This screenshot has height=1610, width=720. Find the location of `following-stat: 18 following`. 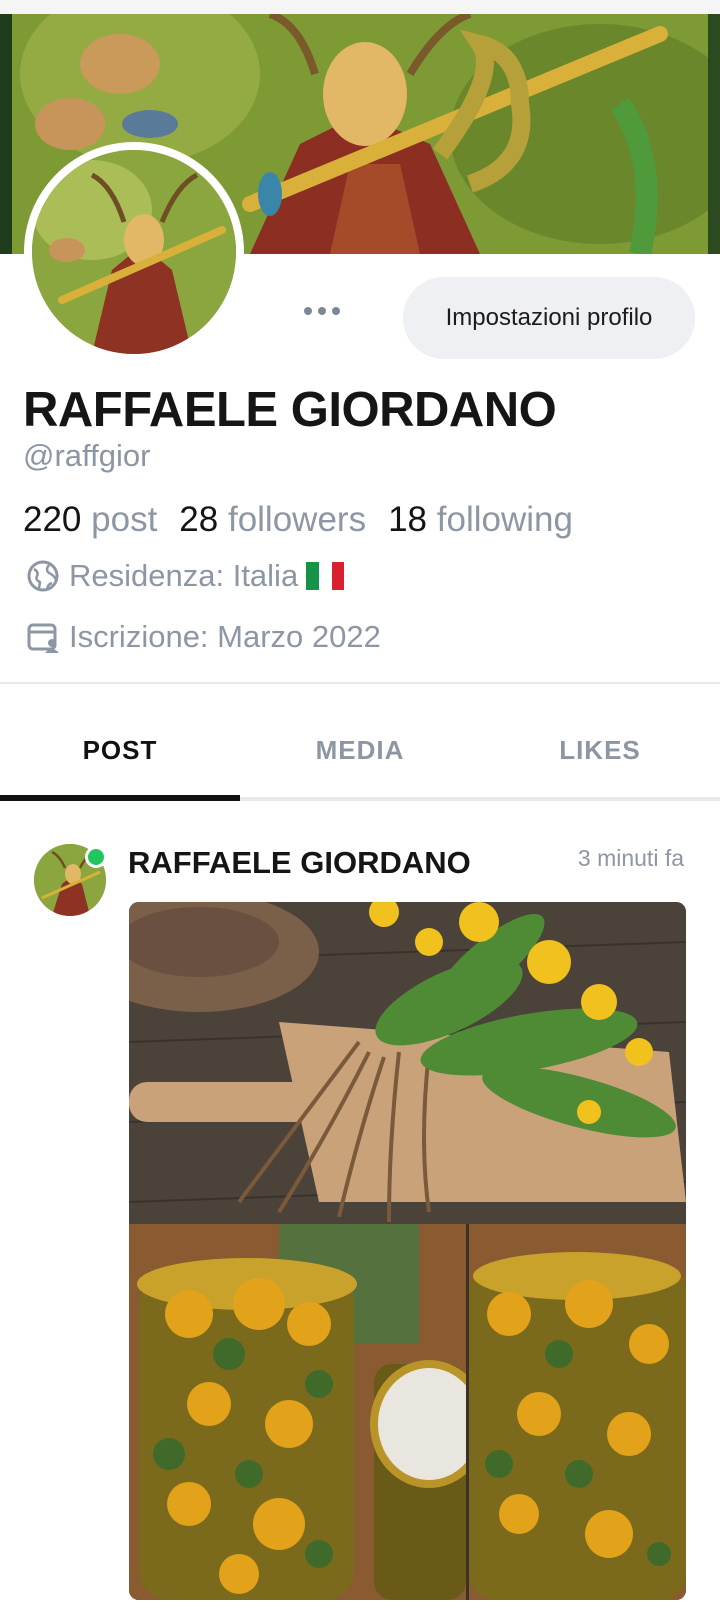

following-stat: 18 following is located at coordinates (480, 519).